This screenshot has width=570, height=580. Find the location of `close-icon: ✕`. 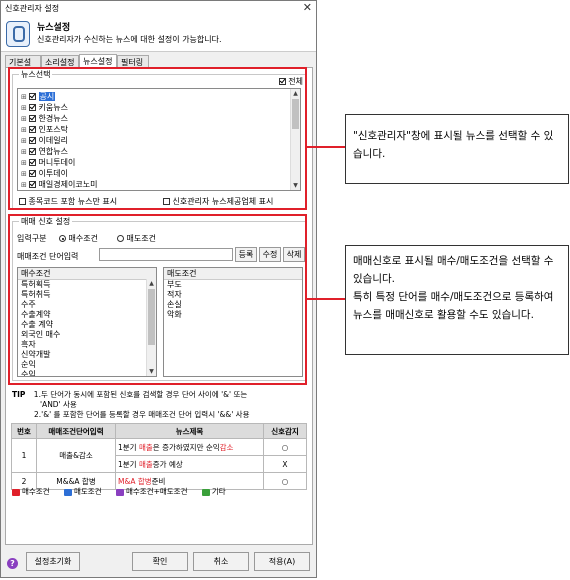

close-icon: ✕ is located at coordinates (307, 7).